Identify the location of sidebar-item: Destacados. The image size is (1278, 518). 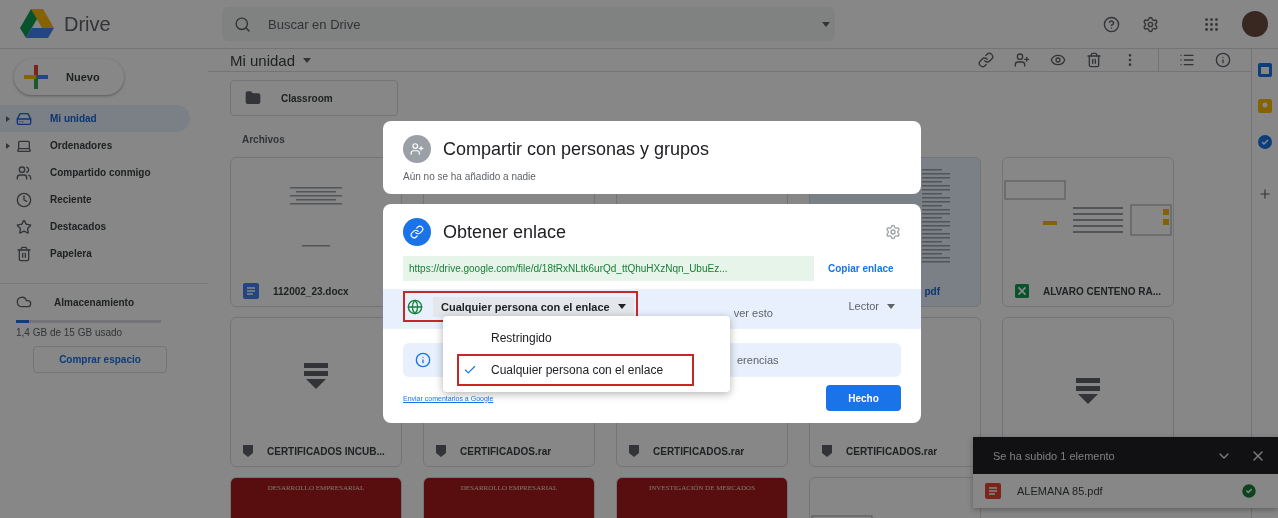
(95, 226).